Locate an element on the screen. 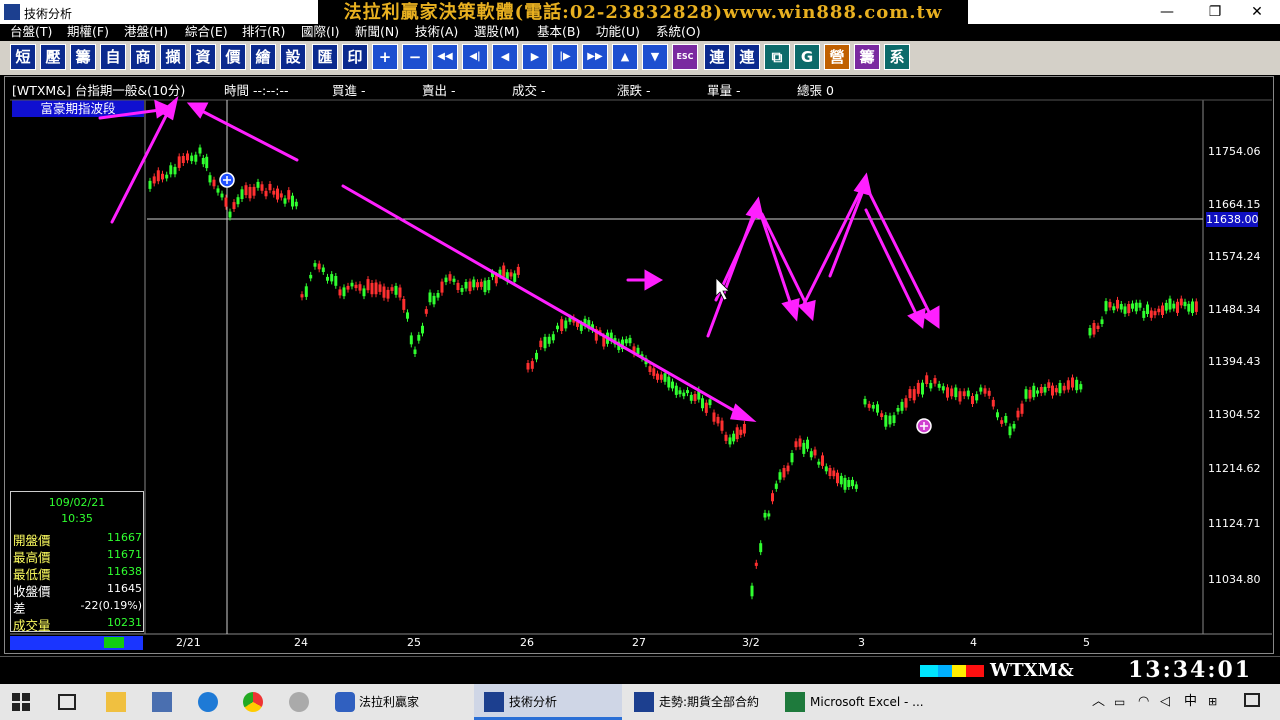 The height and width of the screenshot is (720, 1280). trend-chart-icon is located at coordinates (644, 702).